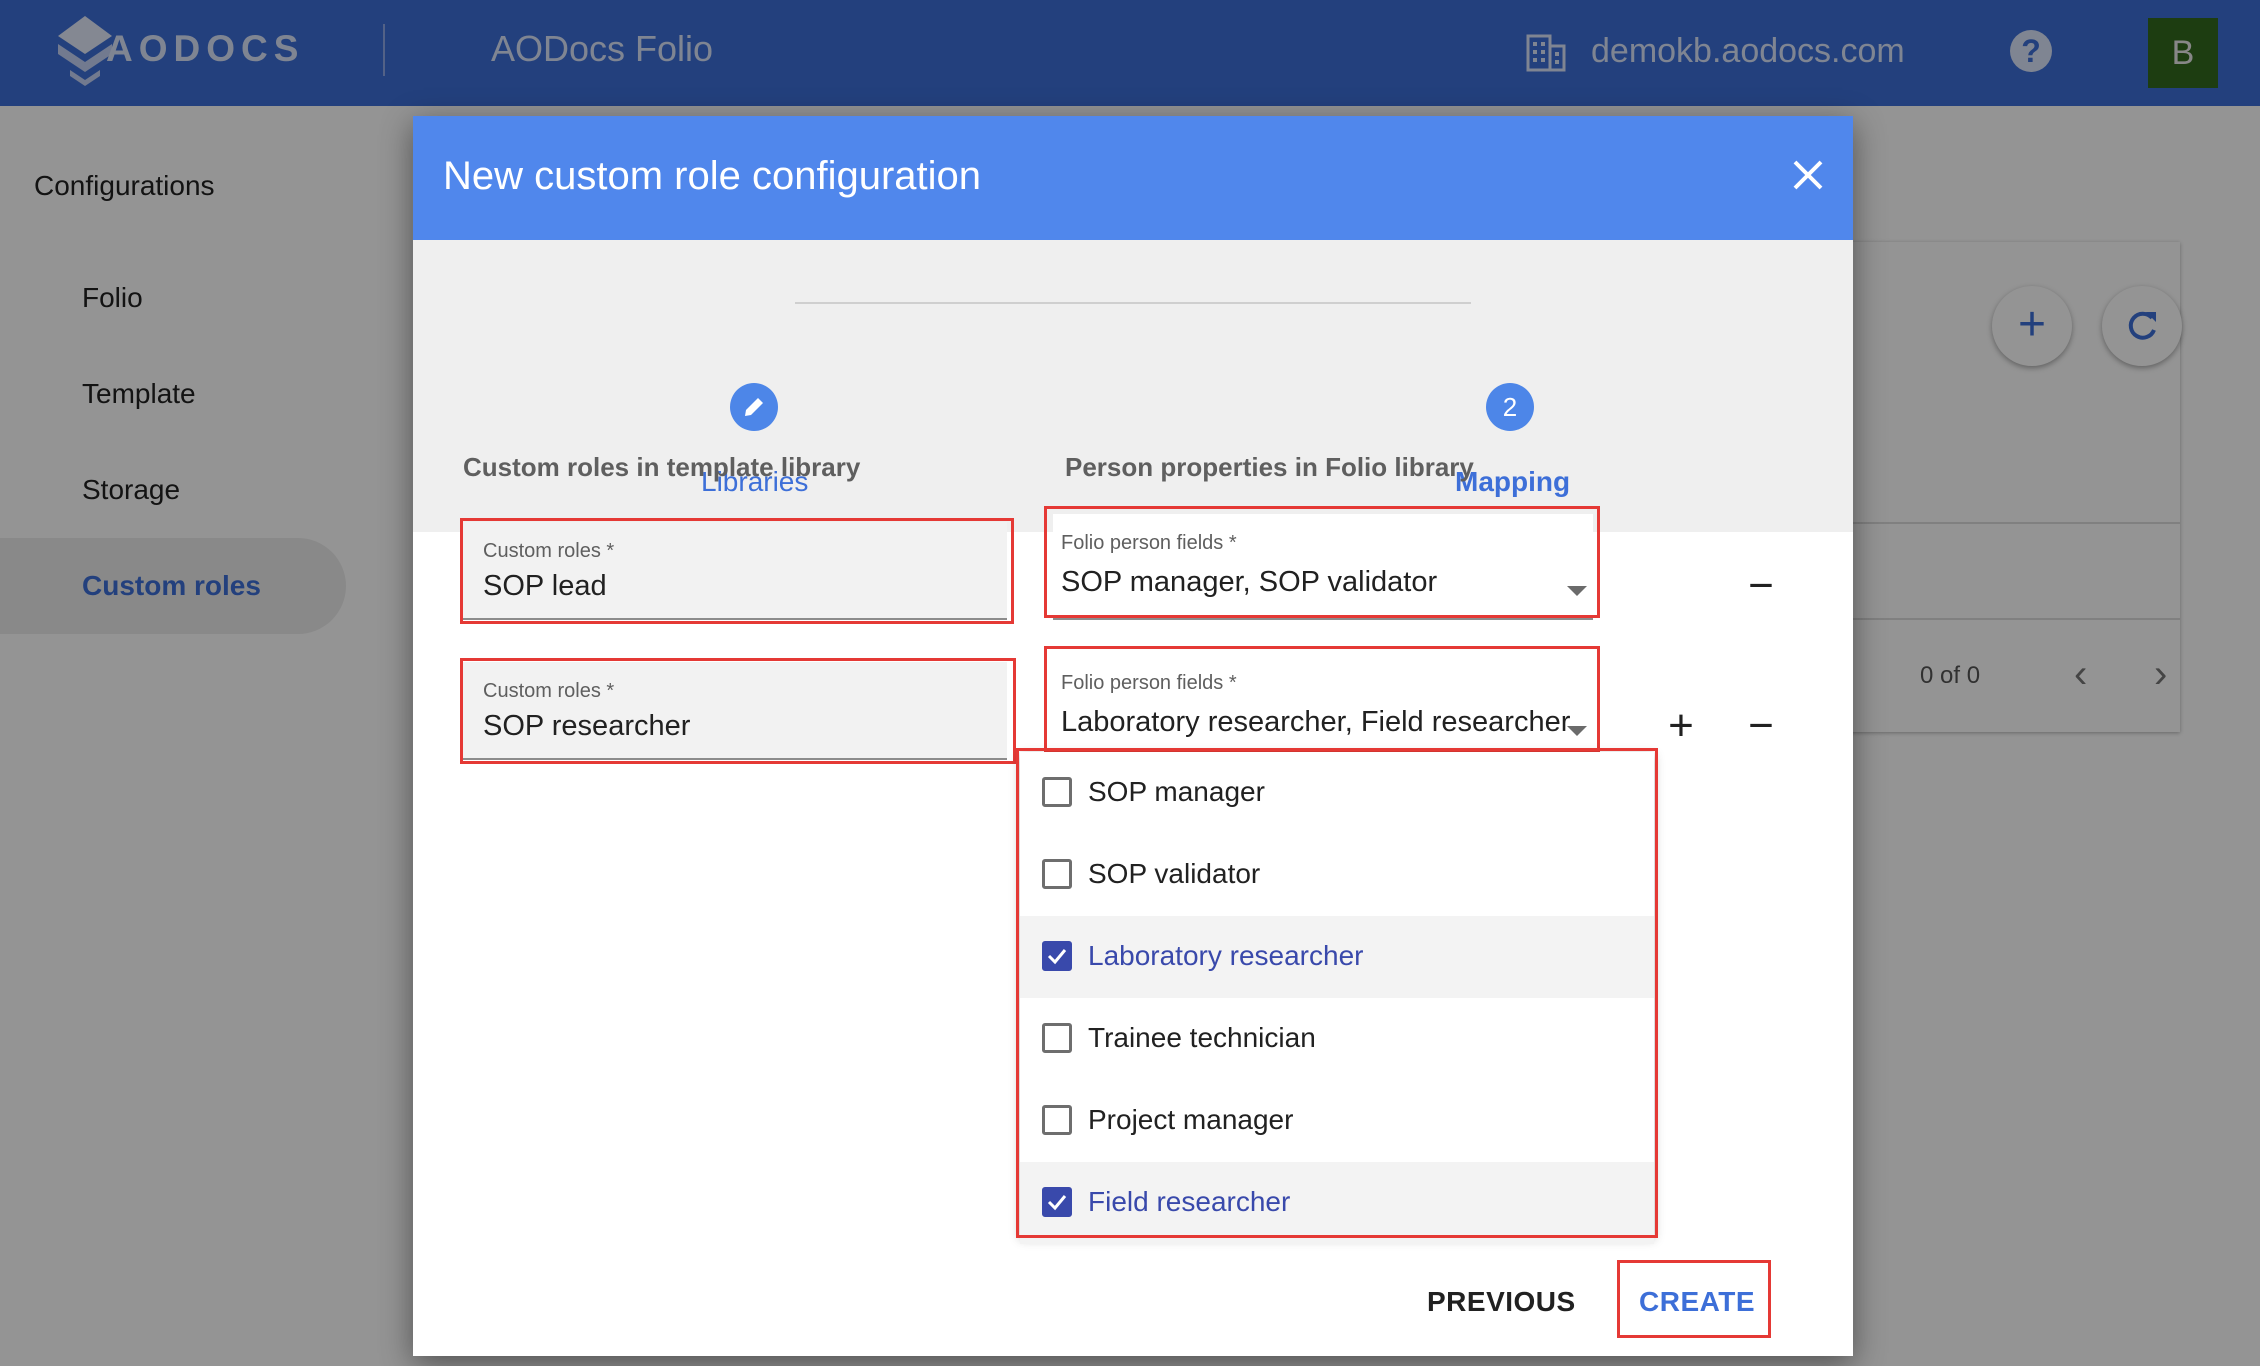 The width and height of the screenshot is (2260, 1366). What do you see at coordinates (1501, 1302) in the screenshot?
I see `previous-button: PREVIOUS` at bounding box center [1501, 1302].